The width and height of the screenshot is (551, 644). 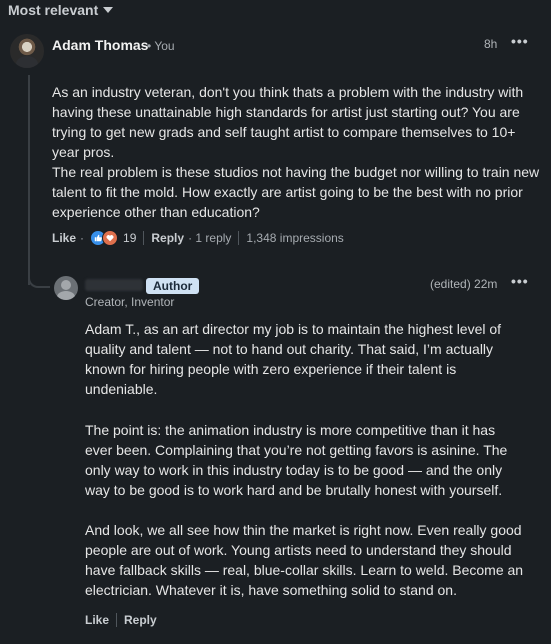 I want to click on comment-author-name: Adam Thomas, so click(x=100, y=45).